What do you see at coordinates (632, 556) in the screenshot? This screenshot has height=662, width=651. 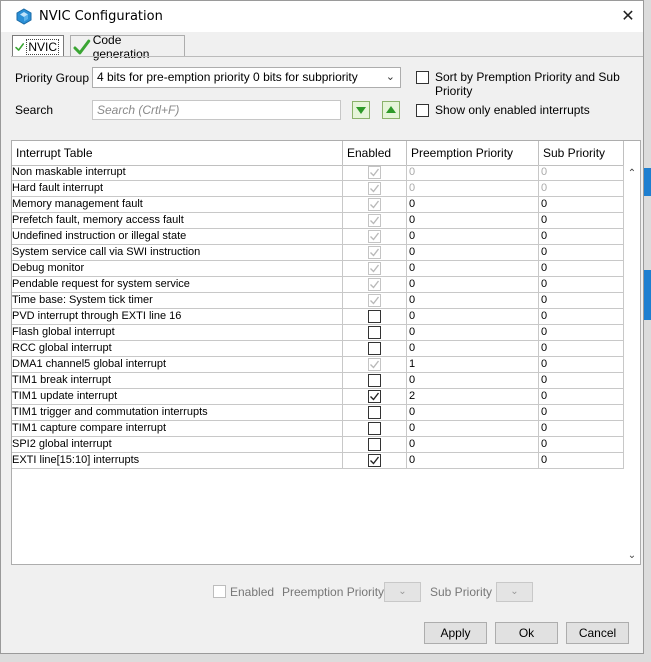 I see `scroll-down-icon: ⌄` at bounding box center [632, 556].